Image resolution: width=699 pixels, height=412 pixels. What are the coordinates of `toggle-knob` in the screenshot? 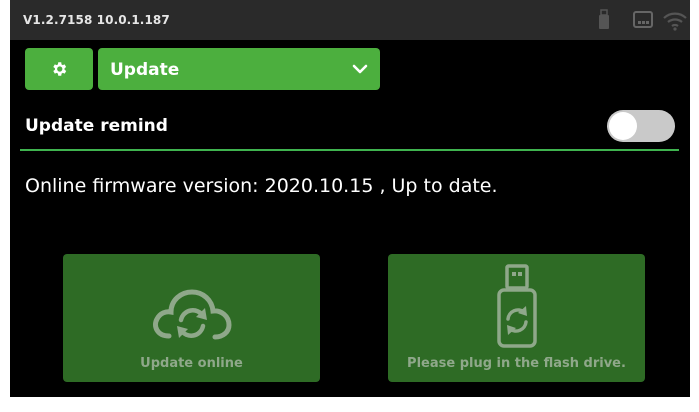 It's located at (623, 126).